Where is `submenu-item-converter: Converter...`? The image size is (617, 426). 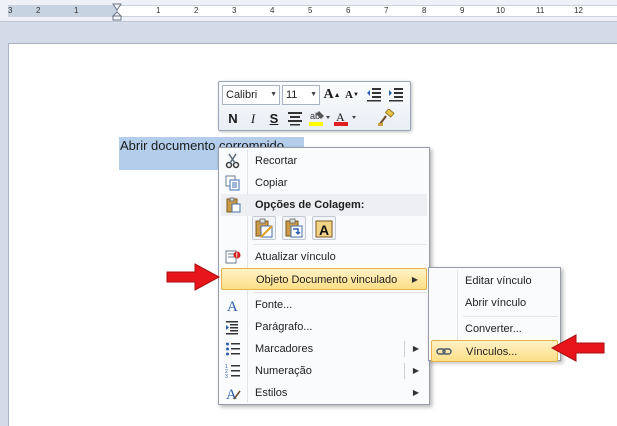 submenu-item-converter: Converter... is located at coordinates (494, 329).